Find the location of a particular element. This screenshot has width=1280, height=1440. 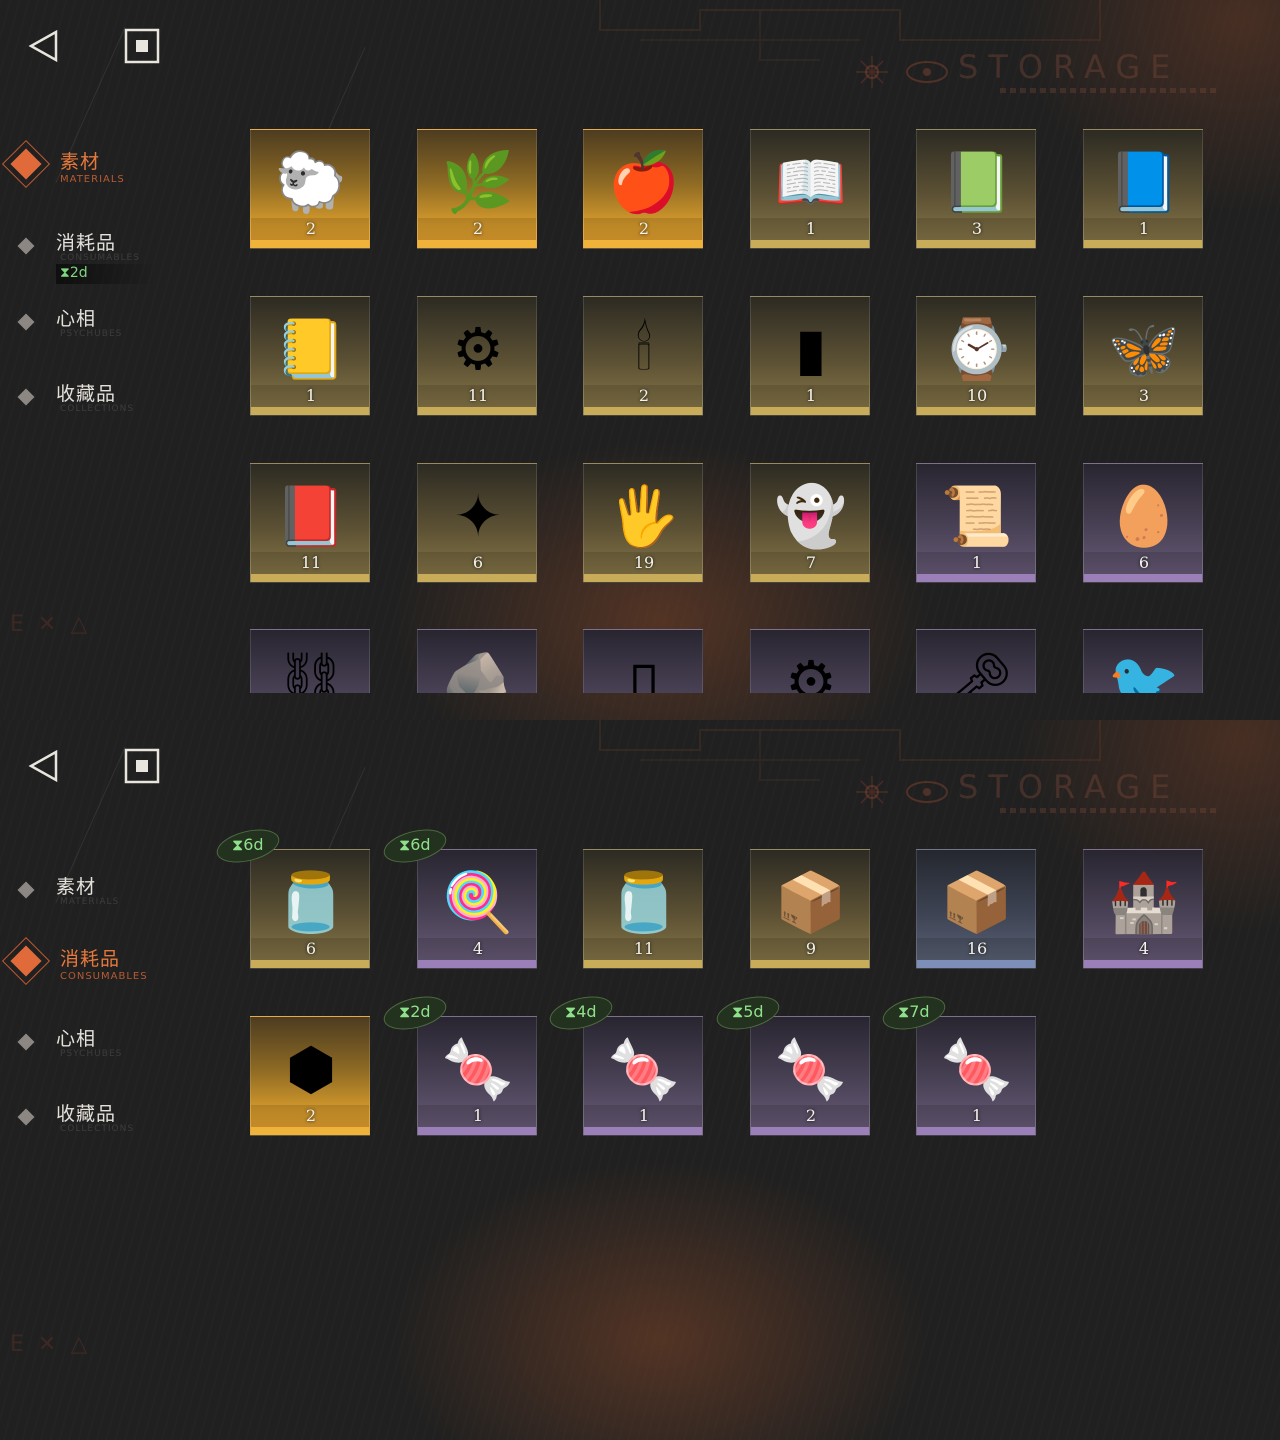

item-tile: 🍬 2 is located at coordinates (810, 1076).